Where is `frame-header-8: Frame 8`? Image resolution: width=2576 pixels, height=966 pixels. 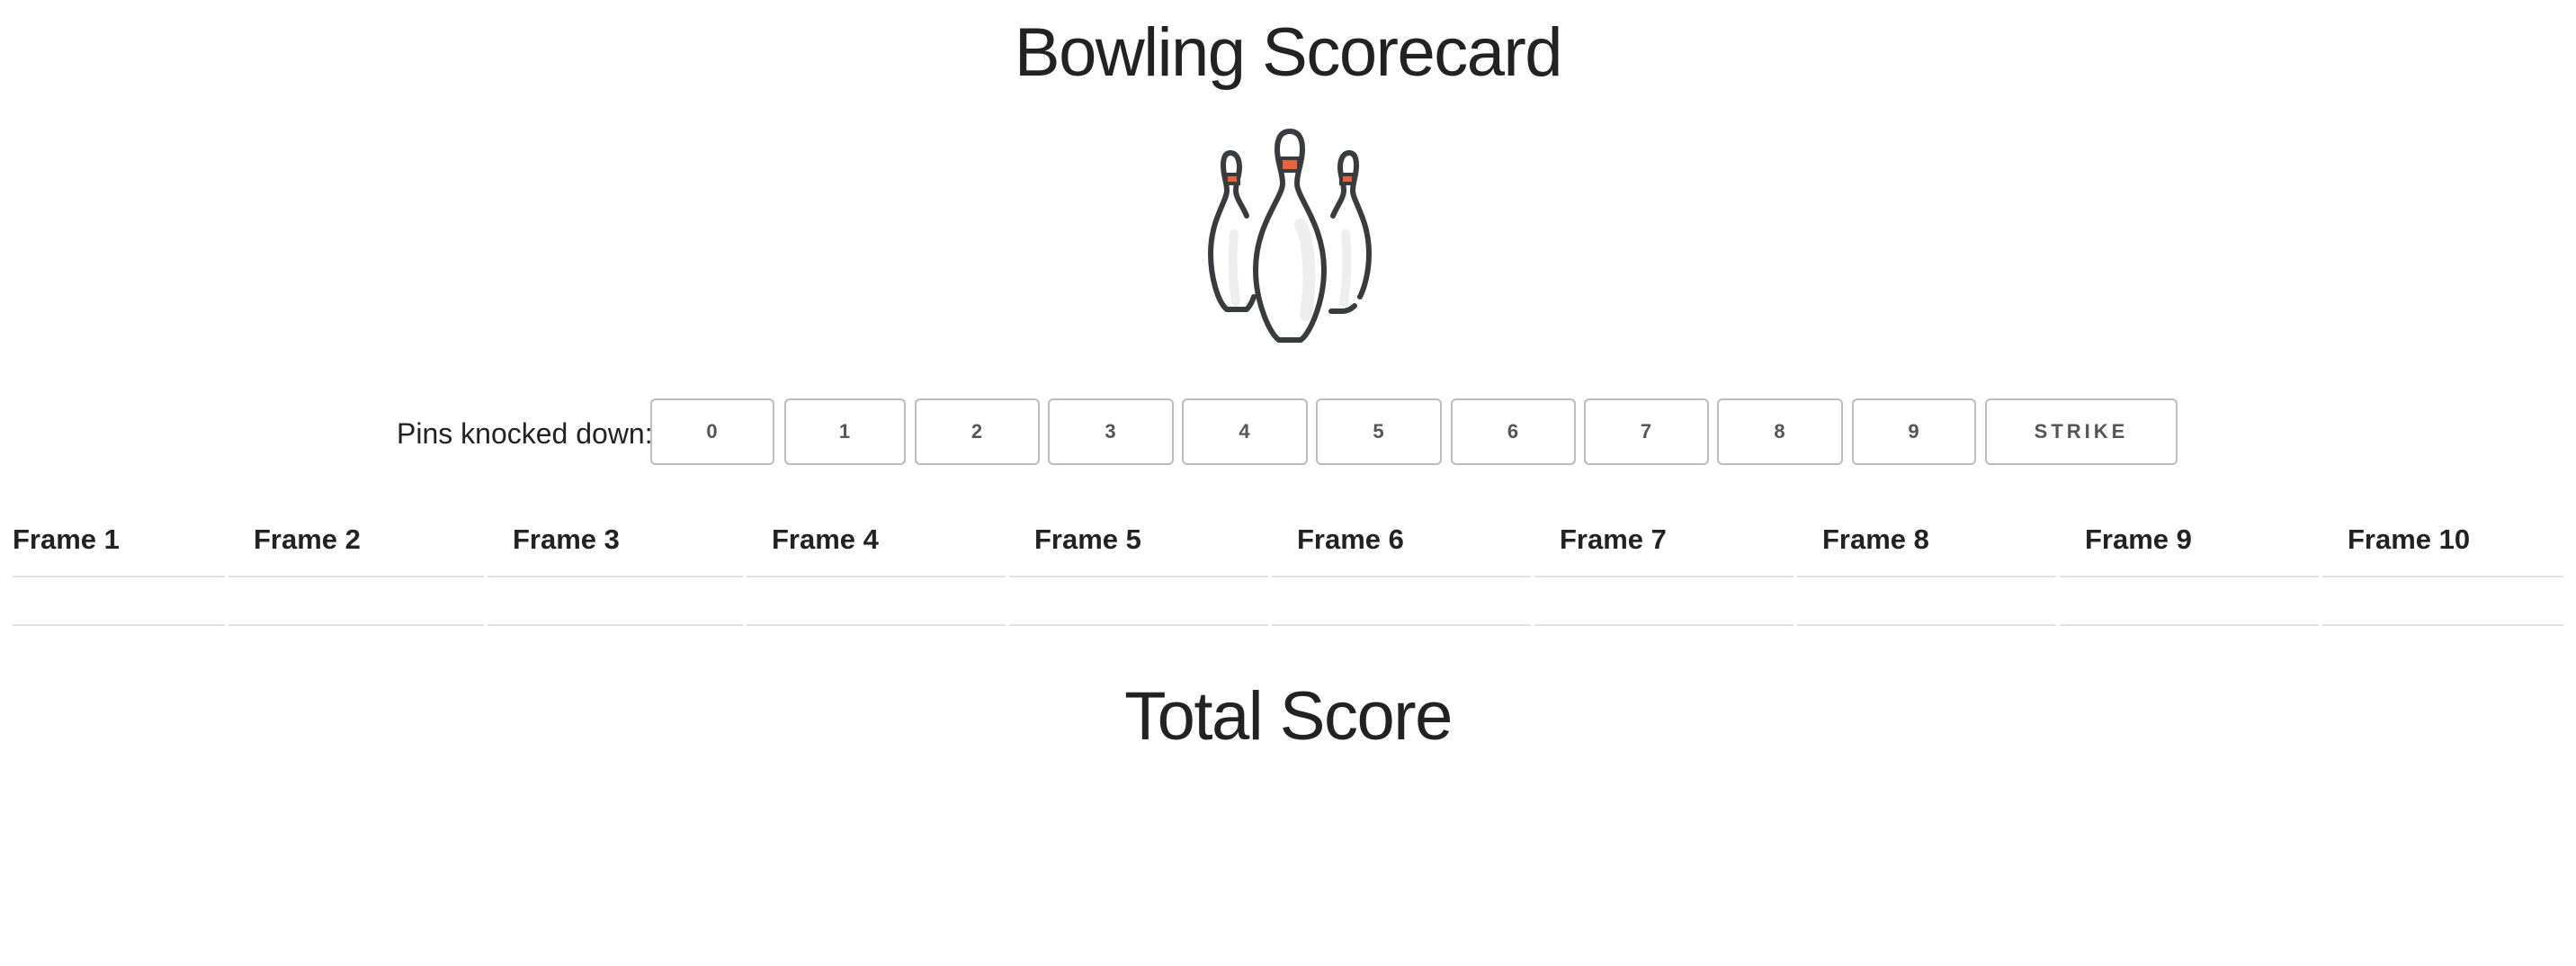 frame-header-8: Frame 8 is located at coordinates (1927, 540).